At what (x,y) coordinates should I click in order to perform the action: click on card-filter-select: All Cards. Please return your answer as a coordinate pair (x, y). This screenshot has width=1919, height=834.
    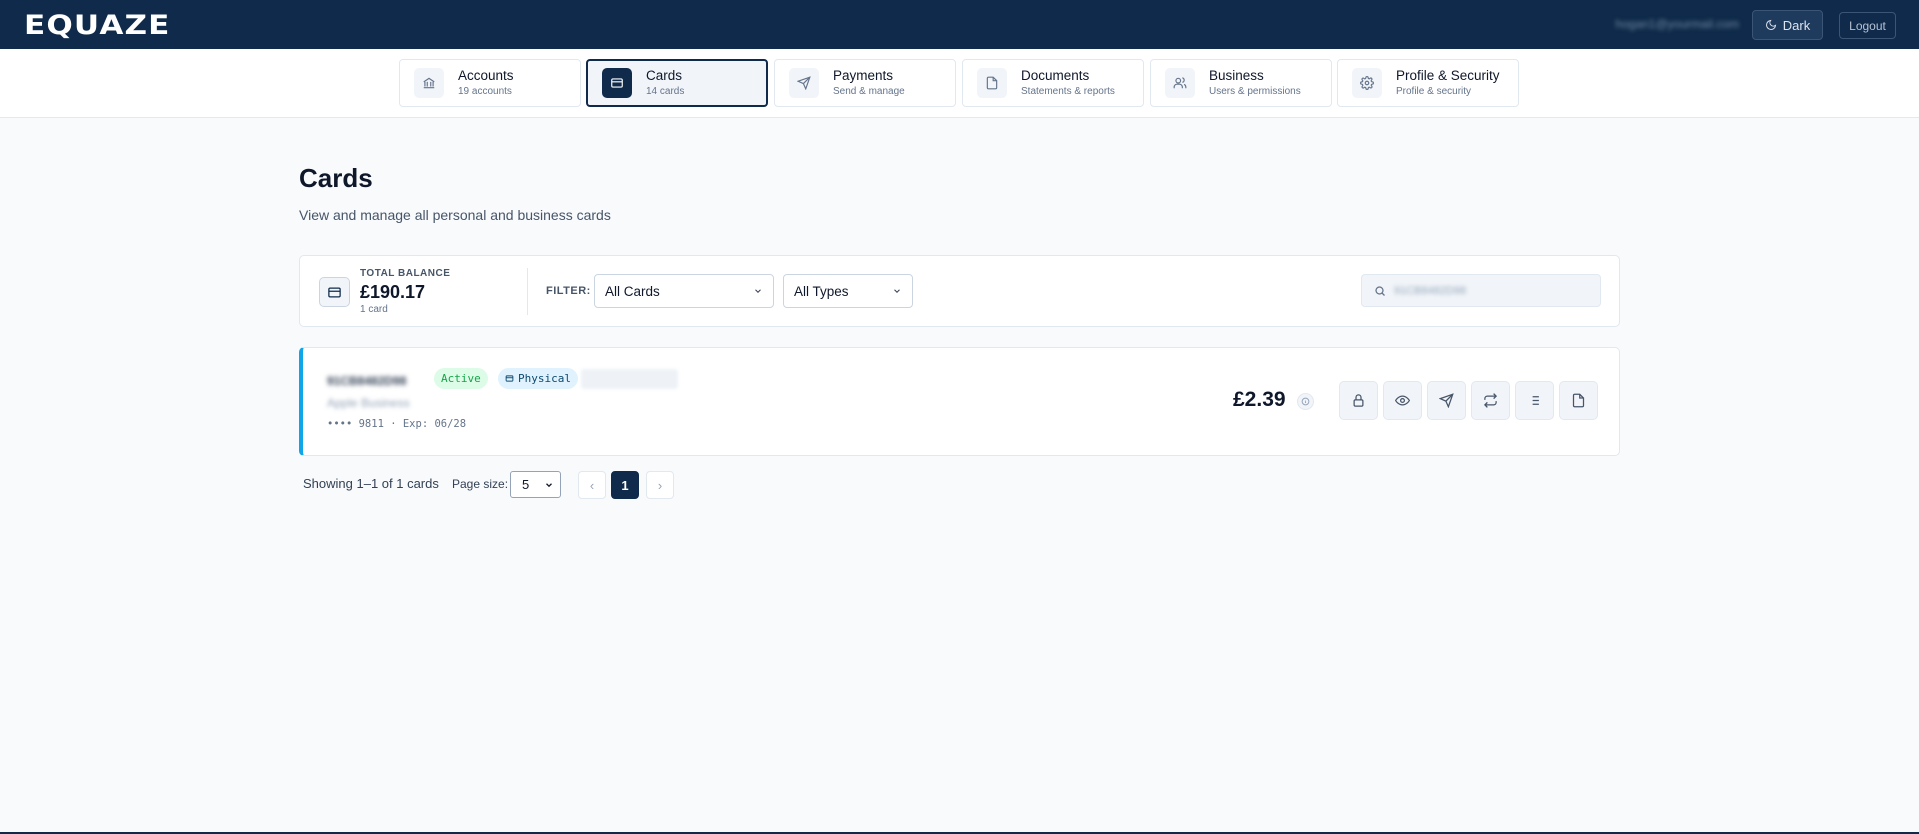
    Looking at the image, I should click on (684, 291).